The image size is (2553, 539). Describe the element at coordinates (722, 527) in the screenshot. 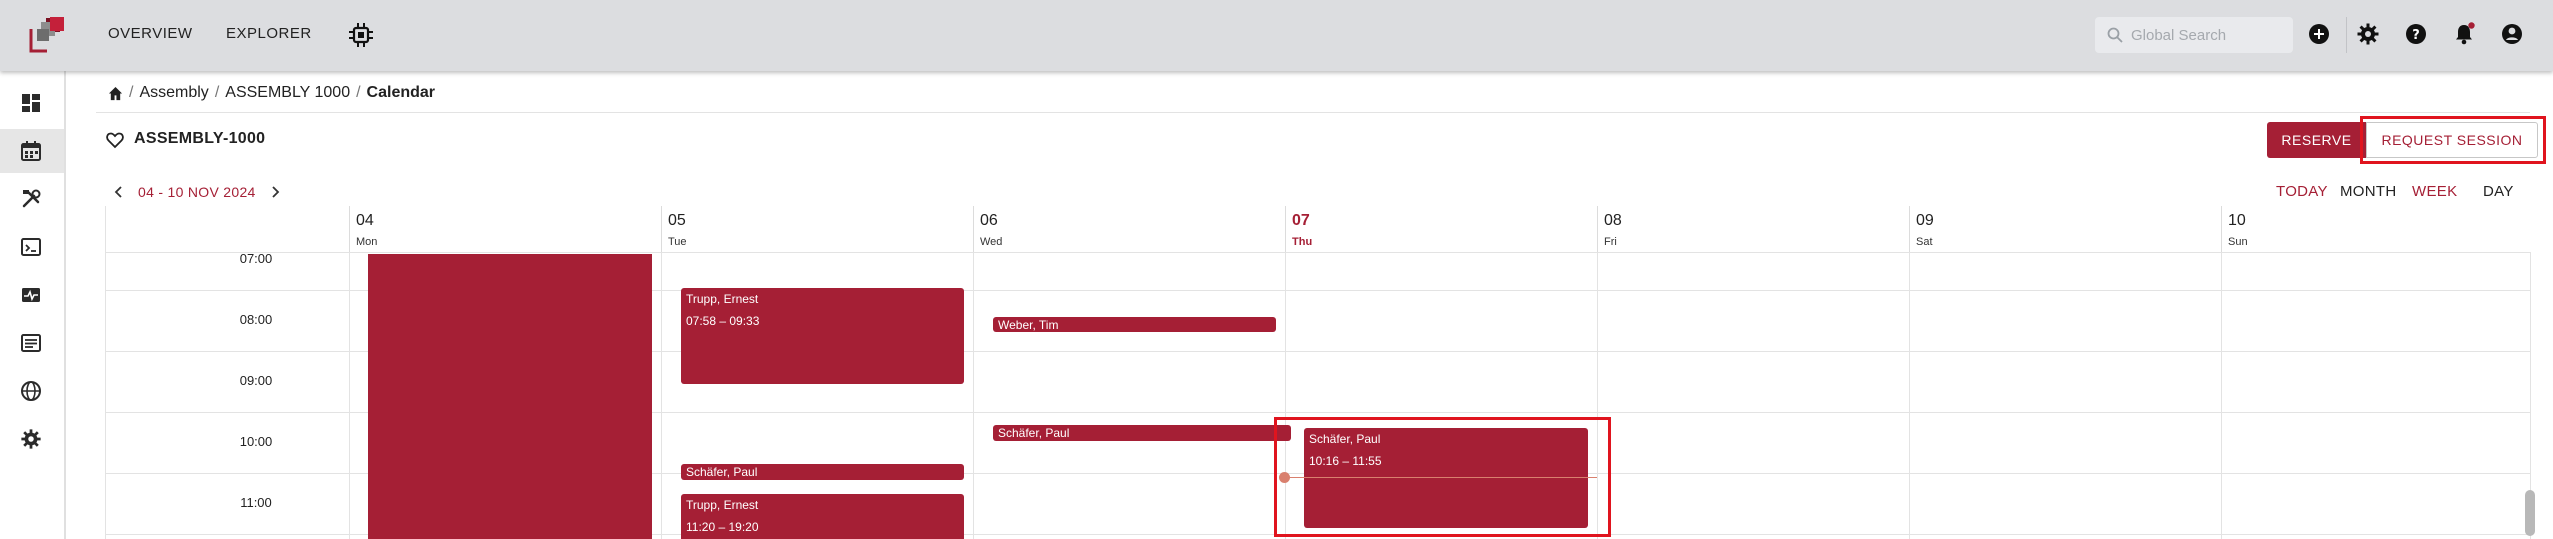

I see `event-time: 11:20 – 19:20` at that location.